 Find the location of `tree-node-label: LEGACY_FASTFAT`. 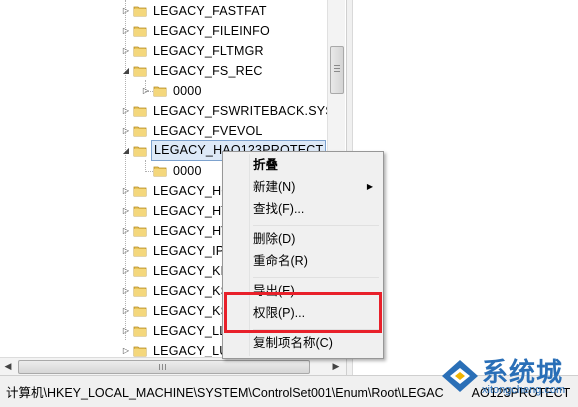

tree-node-label: LEGACY_FASTFAT is located at coordinates (210, 11).